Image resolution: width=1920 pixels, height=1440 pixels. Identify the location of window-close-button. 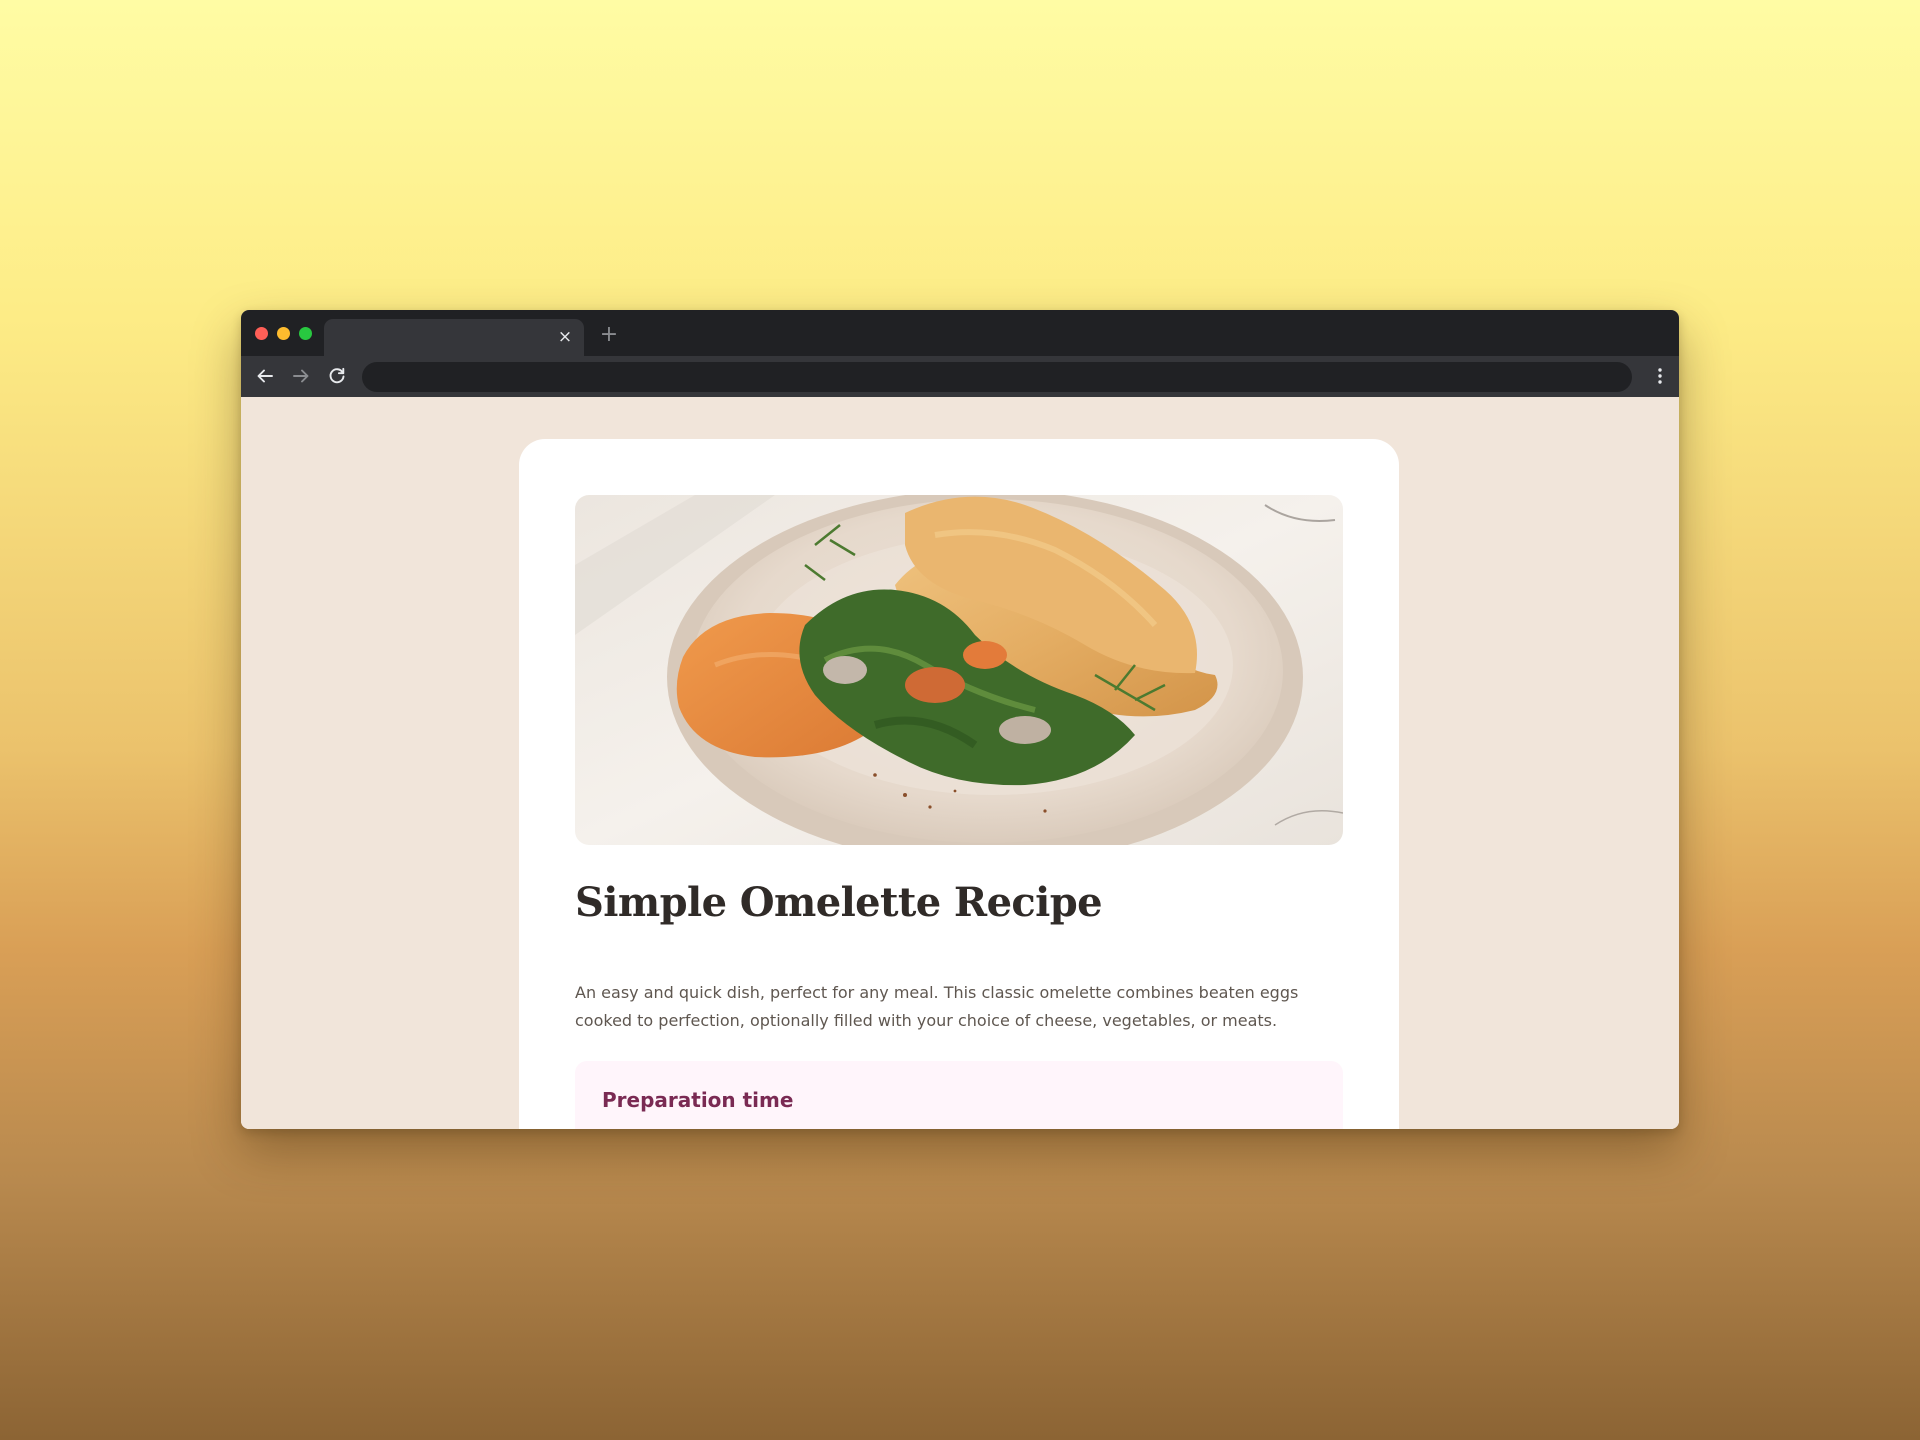
(261, 333).